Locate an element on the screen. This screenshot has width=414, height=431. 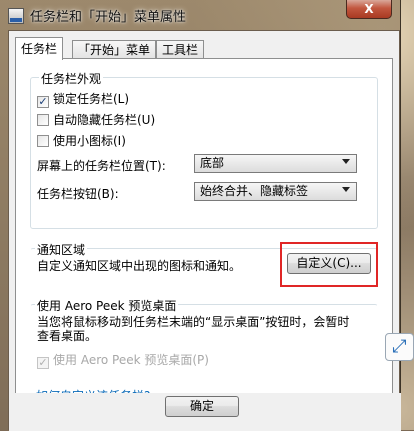
auto-hide-label: 自动隐藏任务栏(U) is located at coordinates (104, 120).